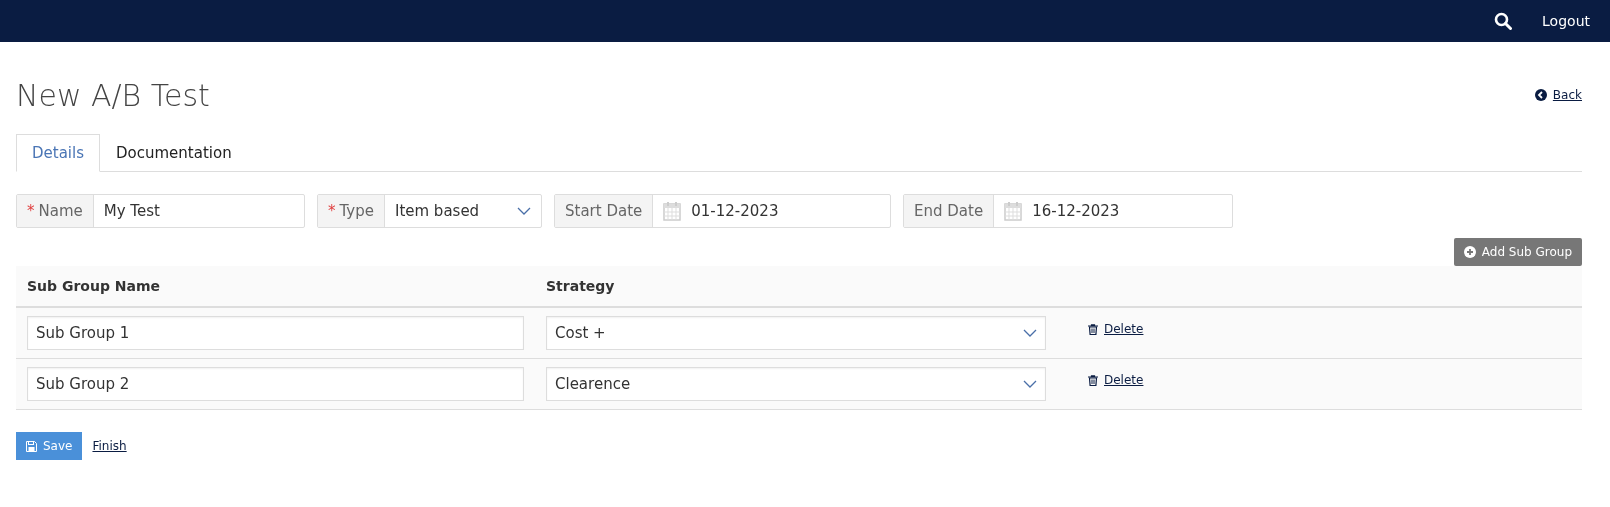 The image size is (1610, 507). What do you see at coordinates (1469, 252) in the screenshot?
I see `plus-icon` at bounding box center [1469, 252].